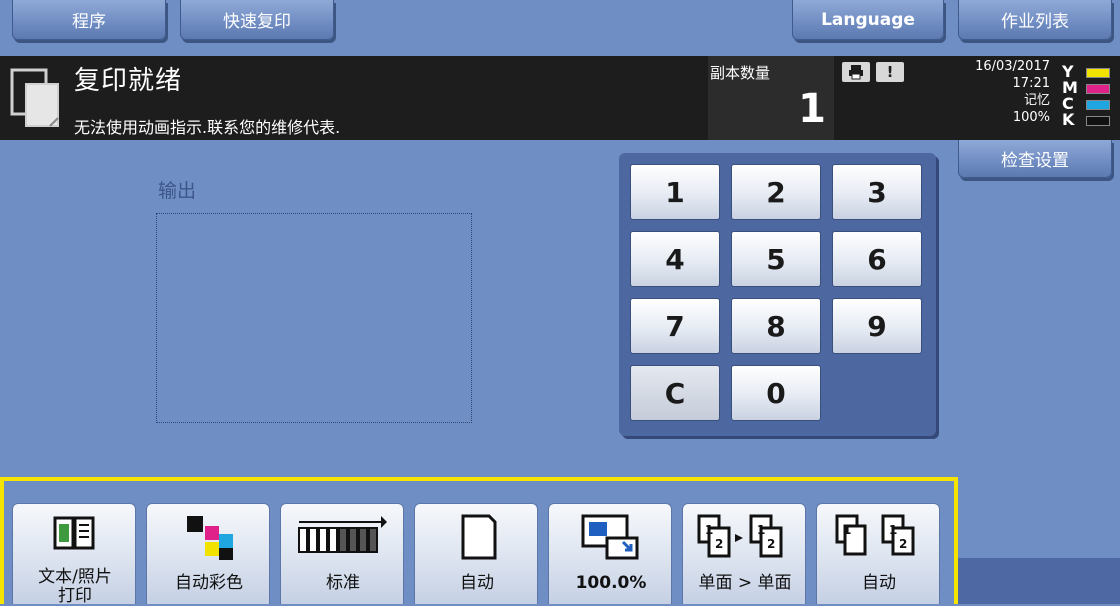  What do you see at coordinates (314, 318) in the screenshot?
I see `output-preview` at bounding box center [314, 318].